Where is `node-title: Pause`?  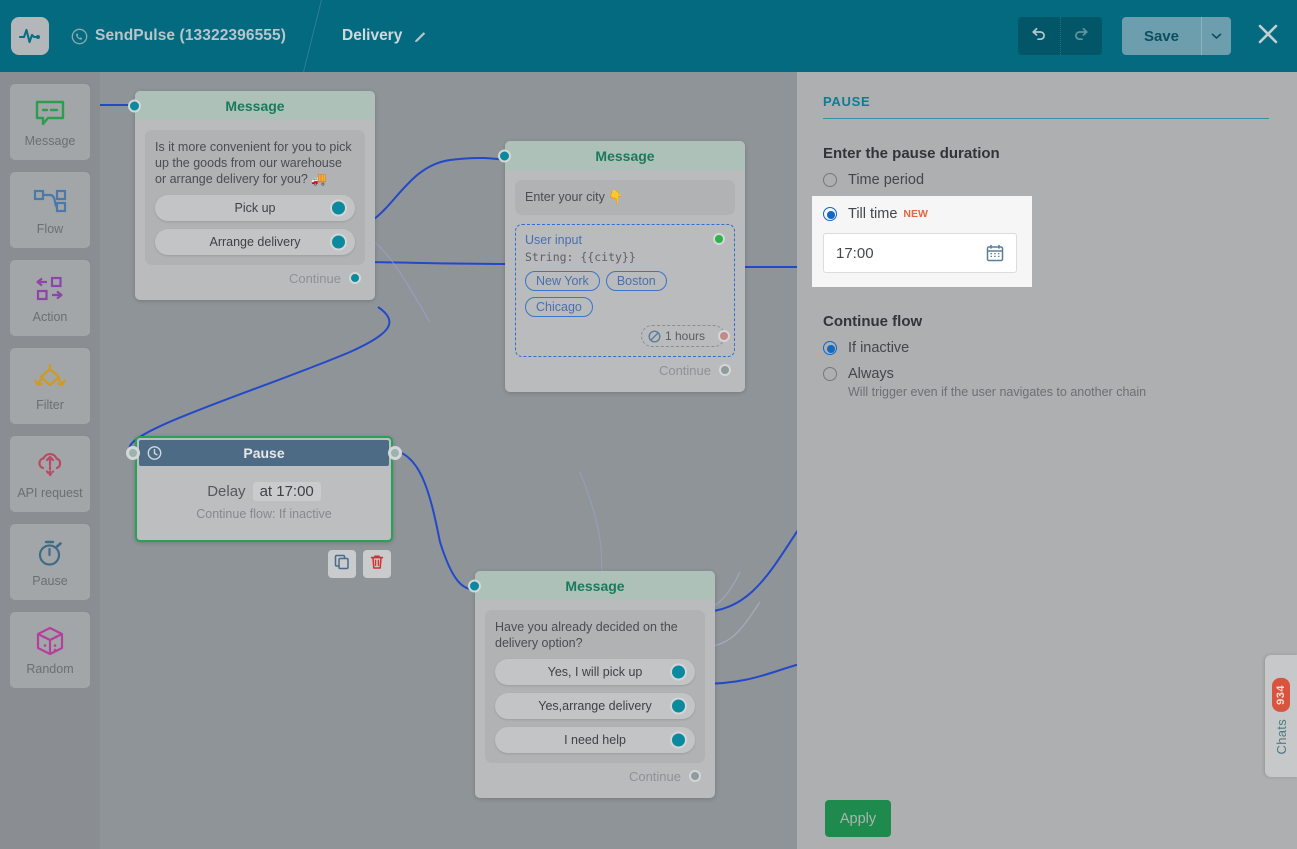
node-title: Pause is located at coordinates (264, 453).